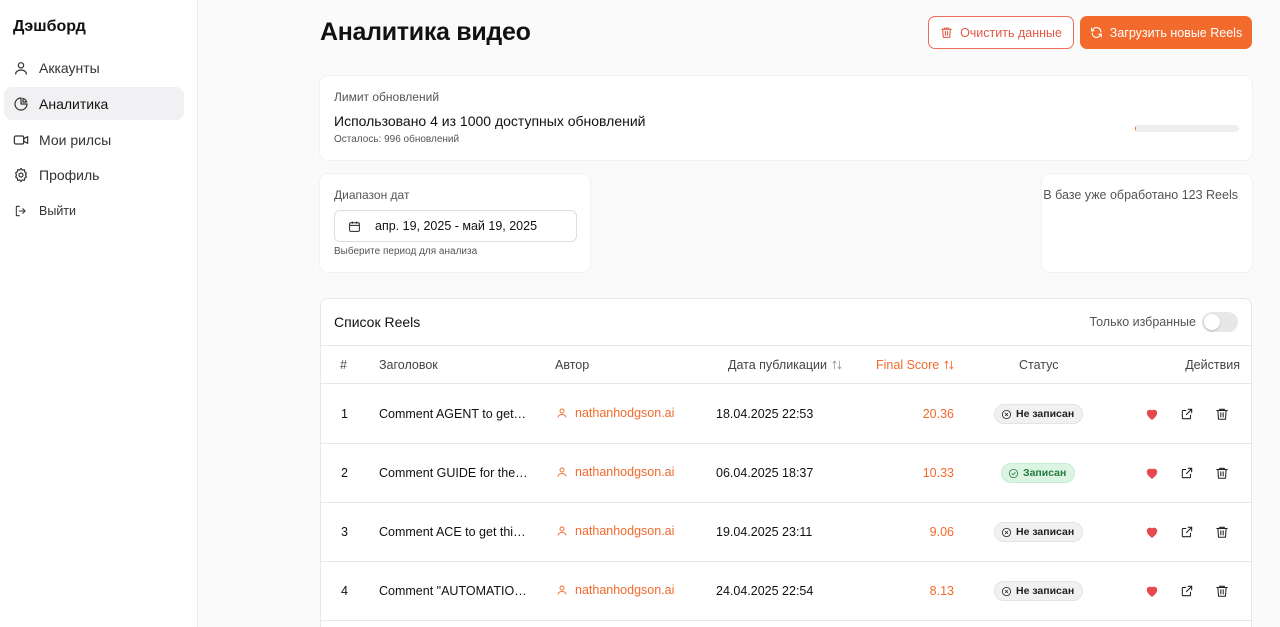 The height and width of the screenshot is (627, 1280). I want to click on sidebar-item-profile: Профиль, so click(94, 174).